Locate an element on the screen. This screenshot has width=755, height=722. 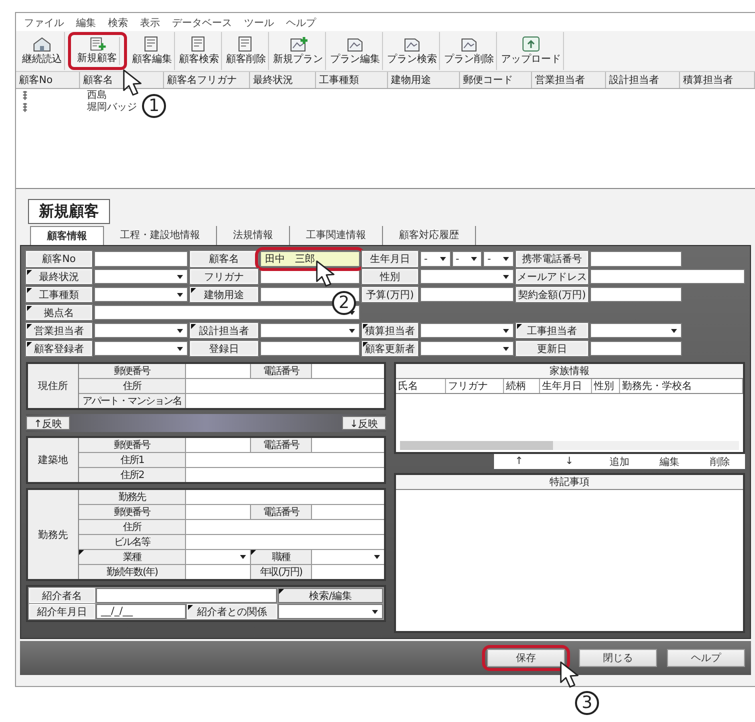
column-header: 建物用途 is located at coordinates (424, 80).